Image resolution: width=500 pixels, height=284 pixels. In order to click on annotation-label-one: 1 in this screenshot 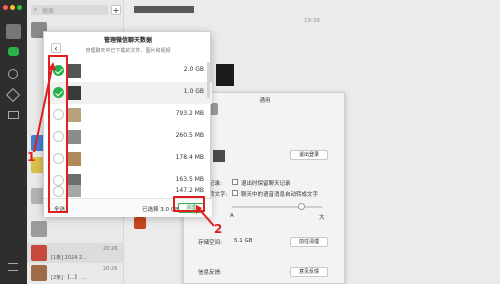, I will do `click(31, 157)`.